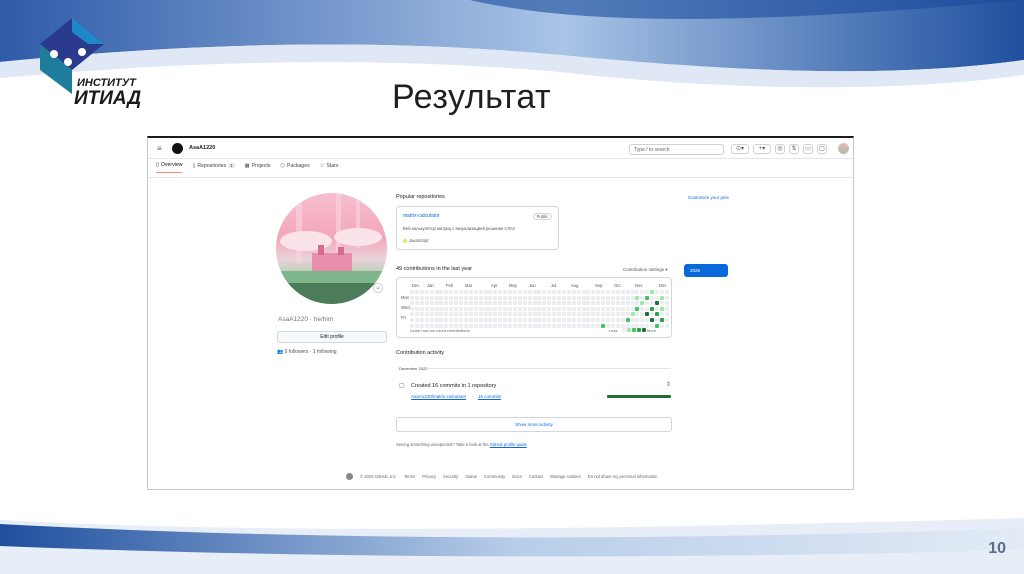  I want to click on show-more-activity-button: Show more activity, so click(534, 424).